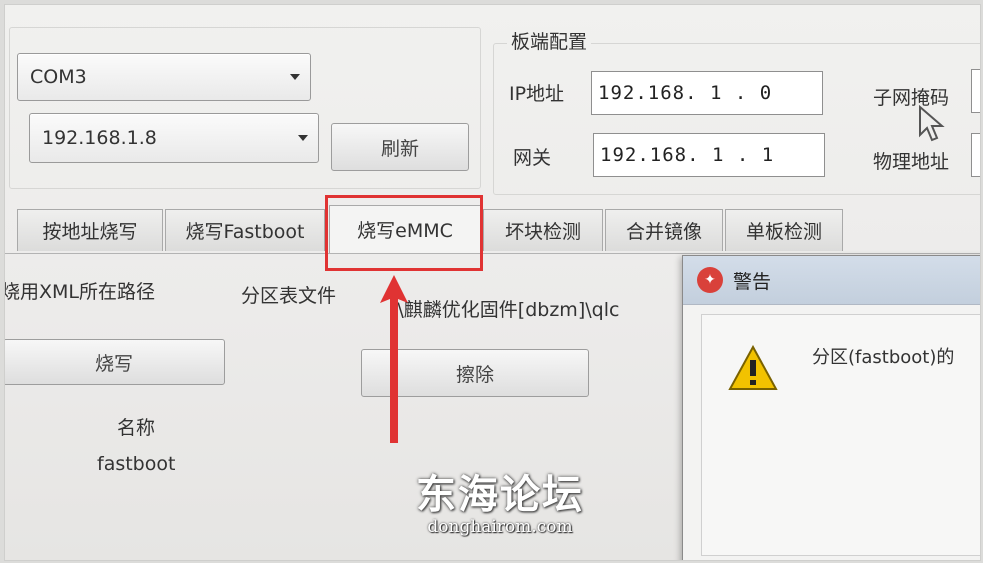 Image resolution: width=983 pixels, height=563 pixels. I want to click on refresh-button: 刷新, so click(400, 147).